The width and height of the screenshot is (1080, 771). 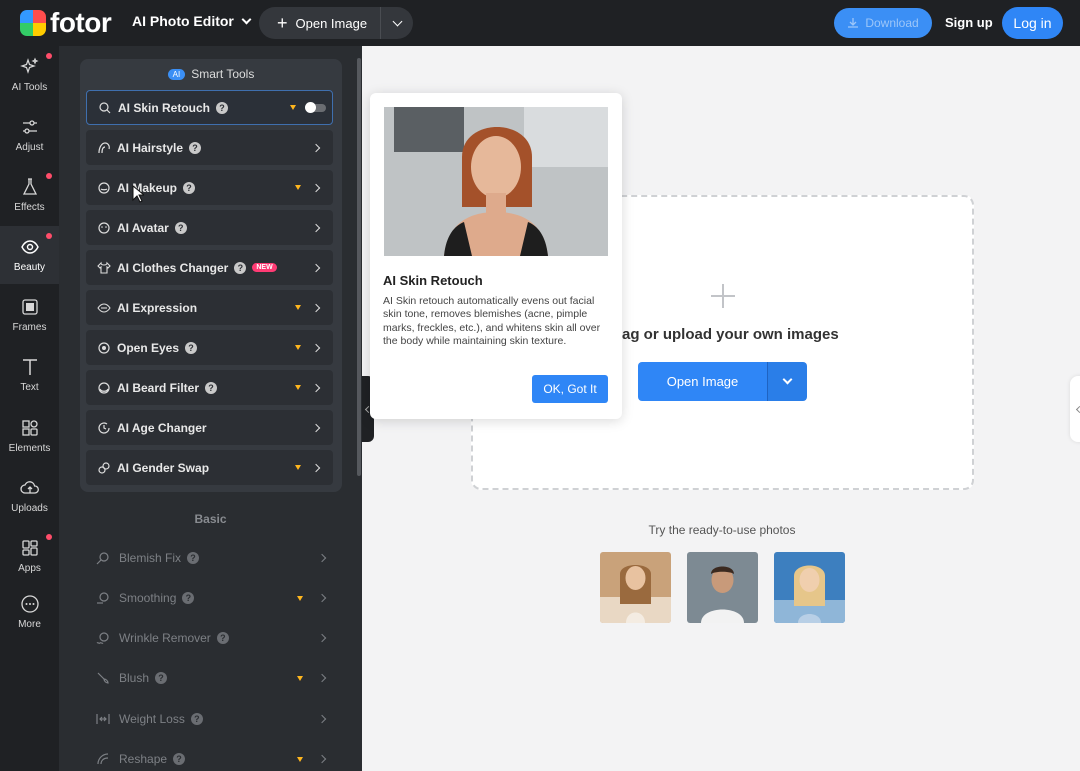 I want to click on rail-item-beauty: Beauty, so click(x=29, y=255).